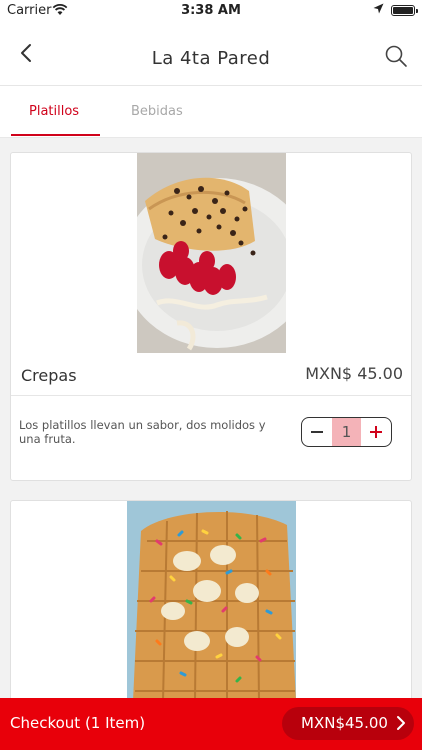  What do you see at coordinates (344, 723) in the screenshot?
I see `checkout-total: MXN$45.00` at bounding box center [344, 723].